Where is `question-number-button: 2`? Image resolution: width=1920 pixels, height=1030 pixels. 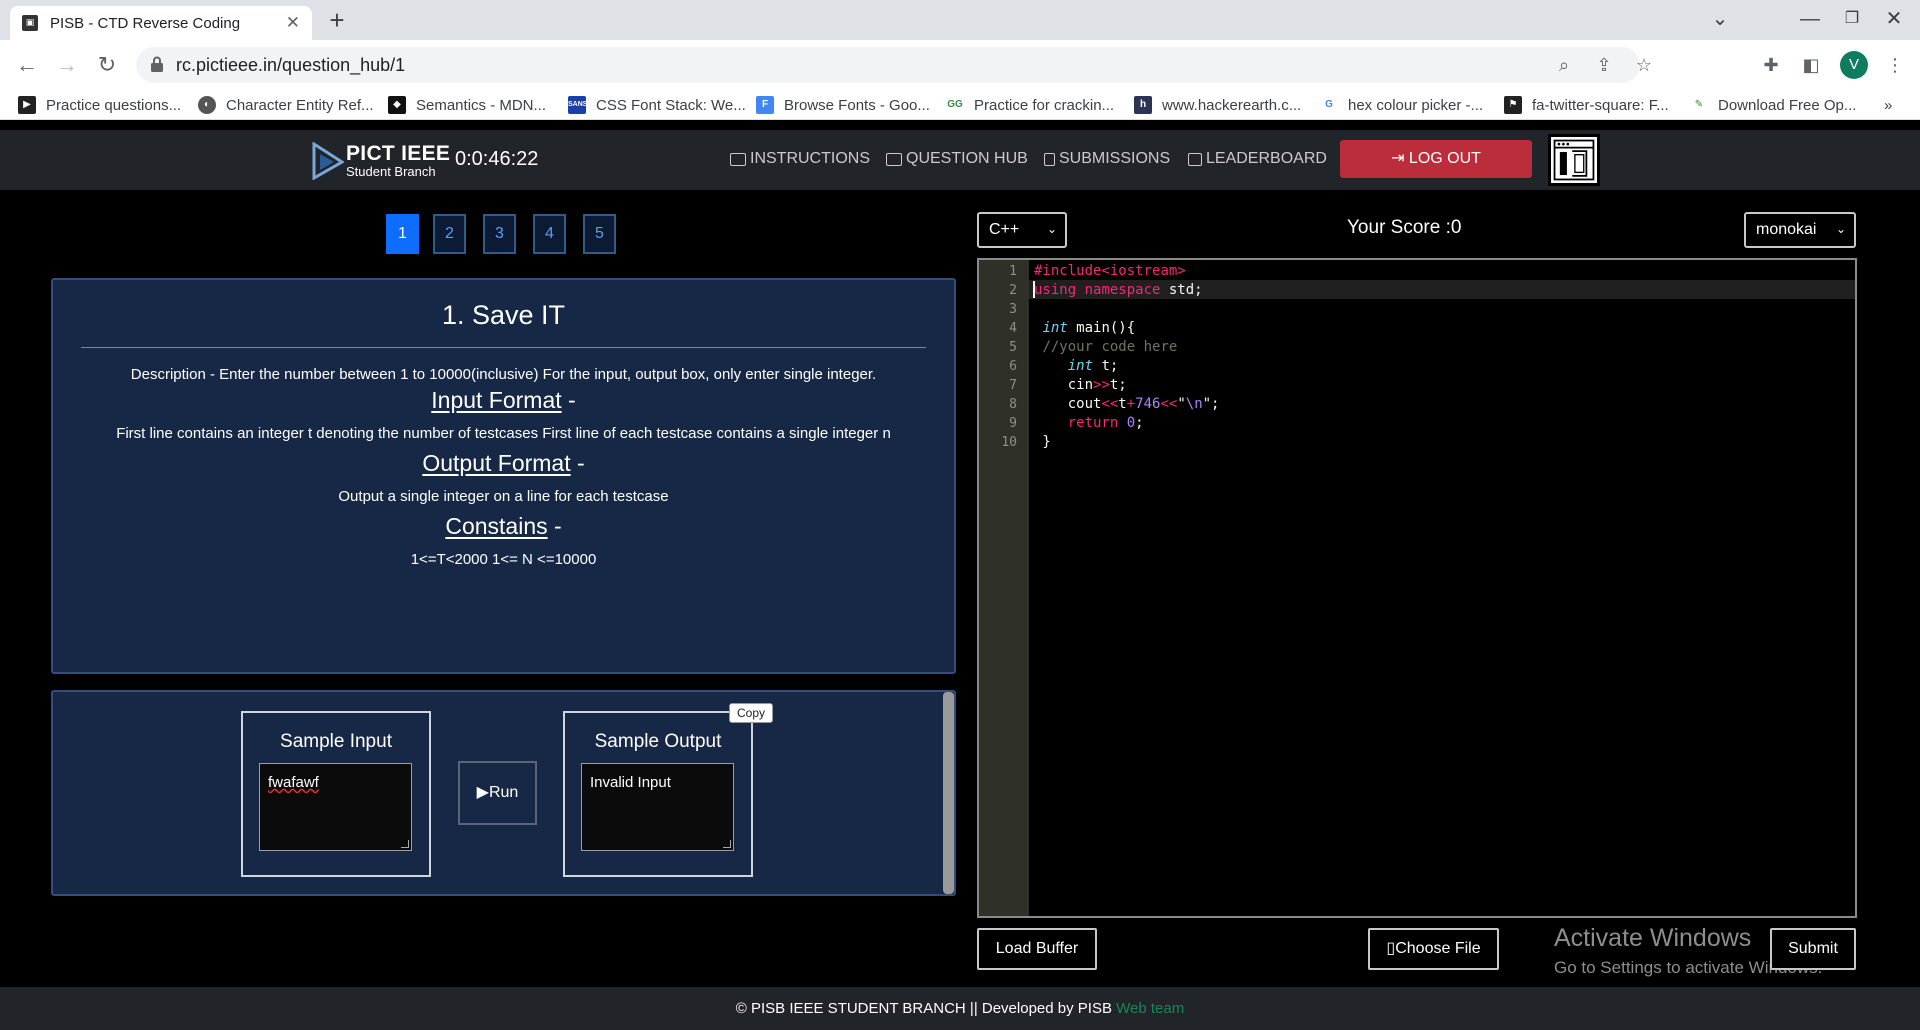 question-number-button: 2 is located at coordinates (449, 234).